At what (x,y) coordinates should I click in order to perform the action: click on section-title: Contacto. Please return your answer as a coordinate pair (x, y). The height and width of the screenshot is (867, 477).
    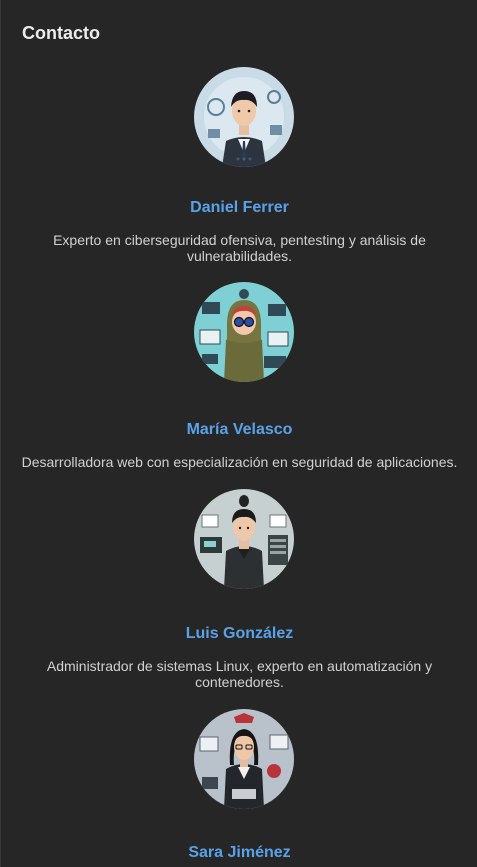
    Looking at the image, I should click on (61, 33).